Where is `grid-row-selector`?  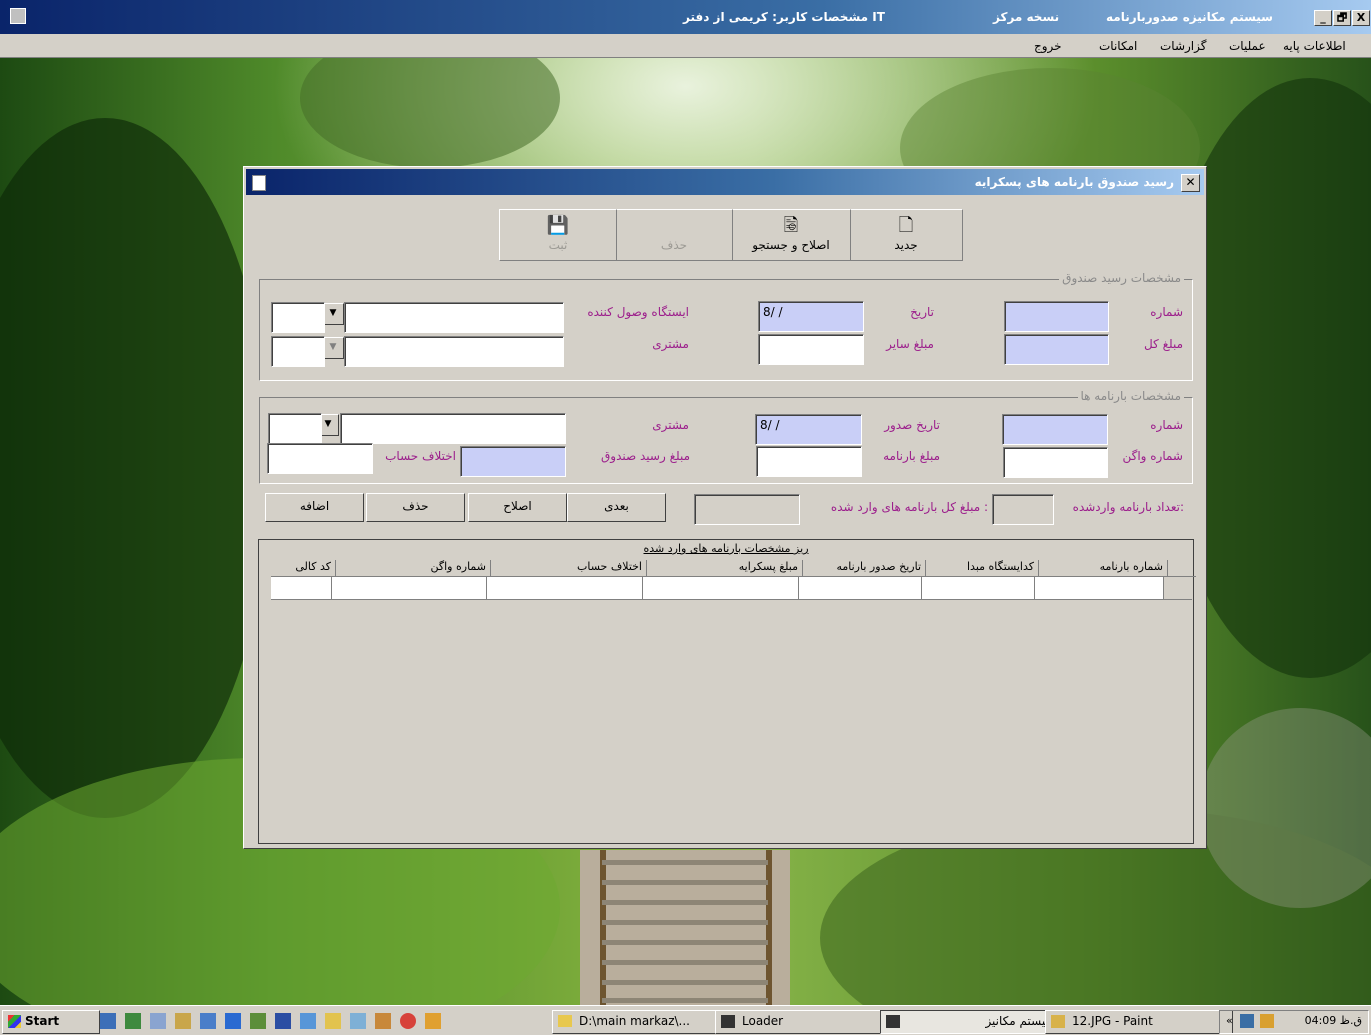 grid-row-selector is located at coordinates (1177, 588).